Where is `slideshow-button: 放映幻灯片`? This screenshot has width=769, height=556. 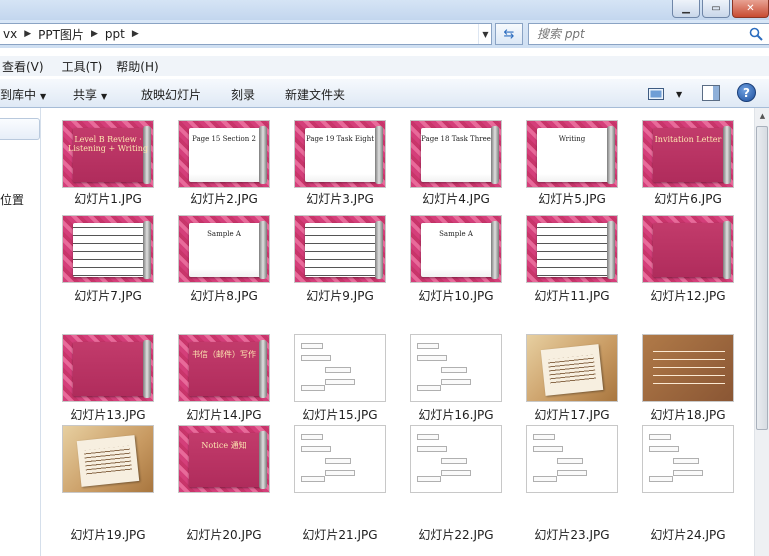 slideshow-button: 放映幻灯片 is located at coordinates (171, 94).